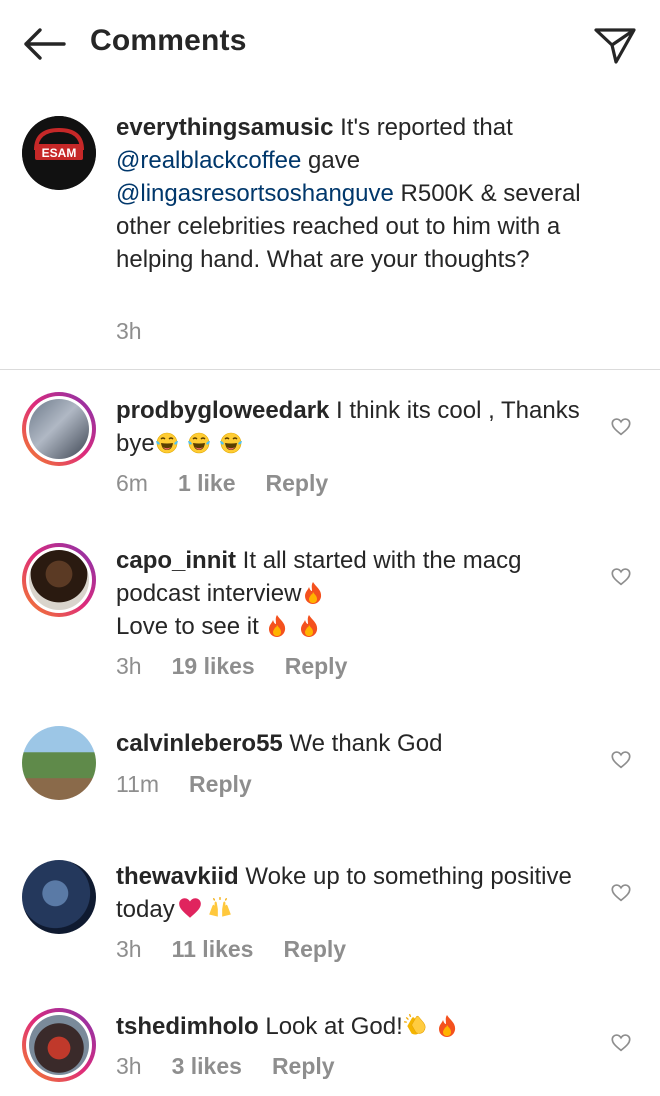 This screenshot has height=1096, width=660. What do you see at coordinates (59, 897) in the screenshot?
I see `avatar-thewavkiid` at bounding box center [59, 897].